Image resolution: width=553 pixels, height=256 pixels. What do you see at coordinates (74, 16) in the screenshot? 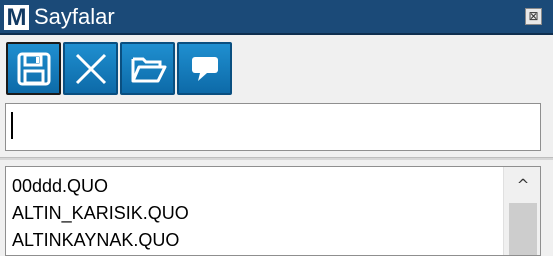
I see `window-title: Sayfalar` at bounding box center [74, 16].